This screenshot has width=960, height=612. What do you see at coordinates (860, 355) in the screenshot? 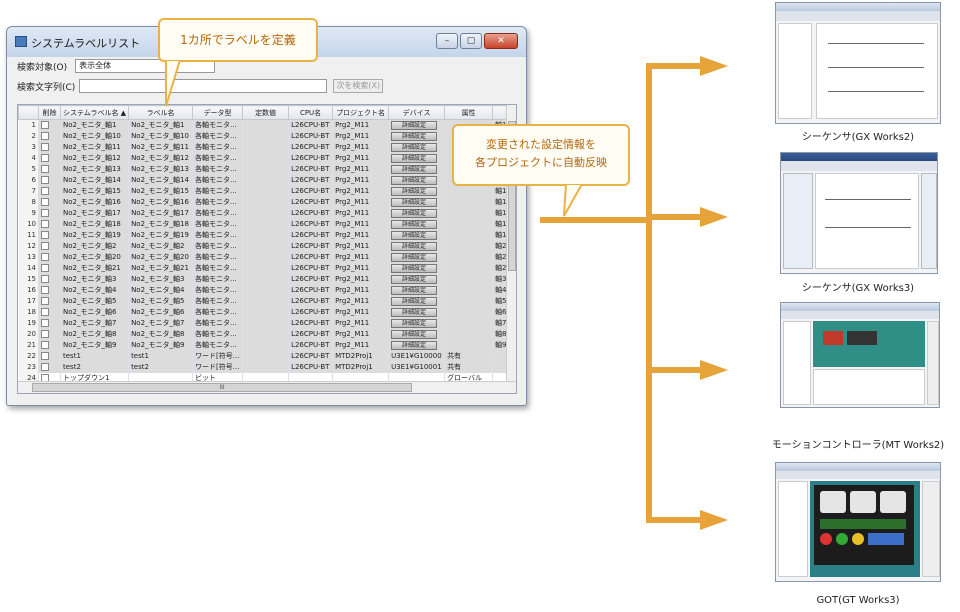
I see `mt-works2-screenshot` at bounding box center [860, 355].